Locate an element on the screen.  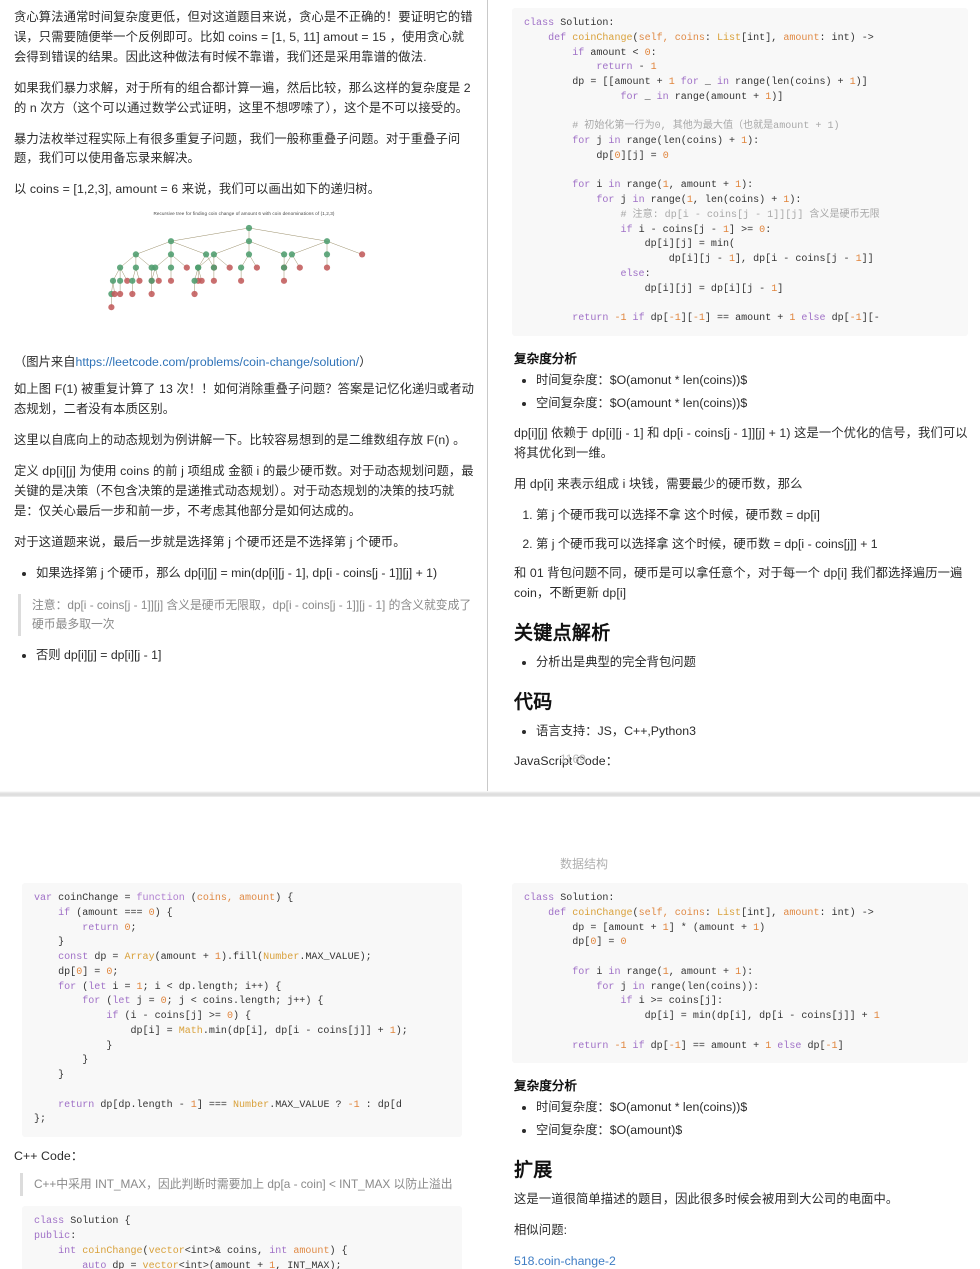
complexity-heading-2: 复杂度分析 is located at coordinates (545, 1086).